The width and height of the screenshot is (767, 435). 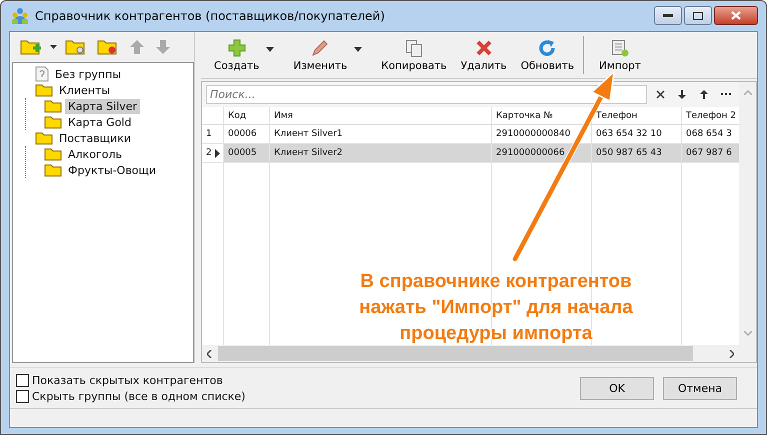 I want to click on folder-plus-icon, so click(x=31, y=47).